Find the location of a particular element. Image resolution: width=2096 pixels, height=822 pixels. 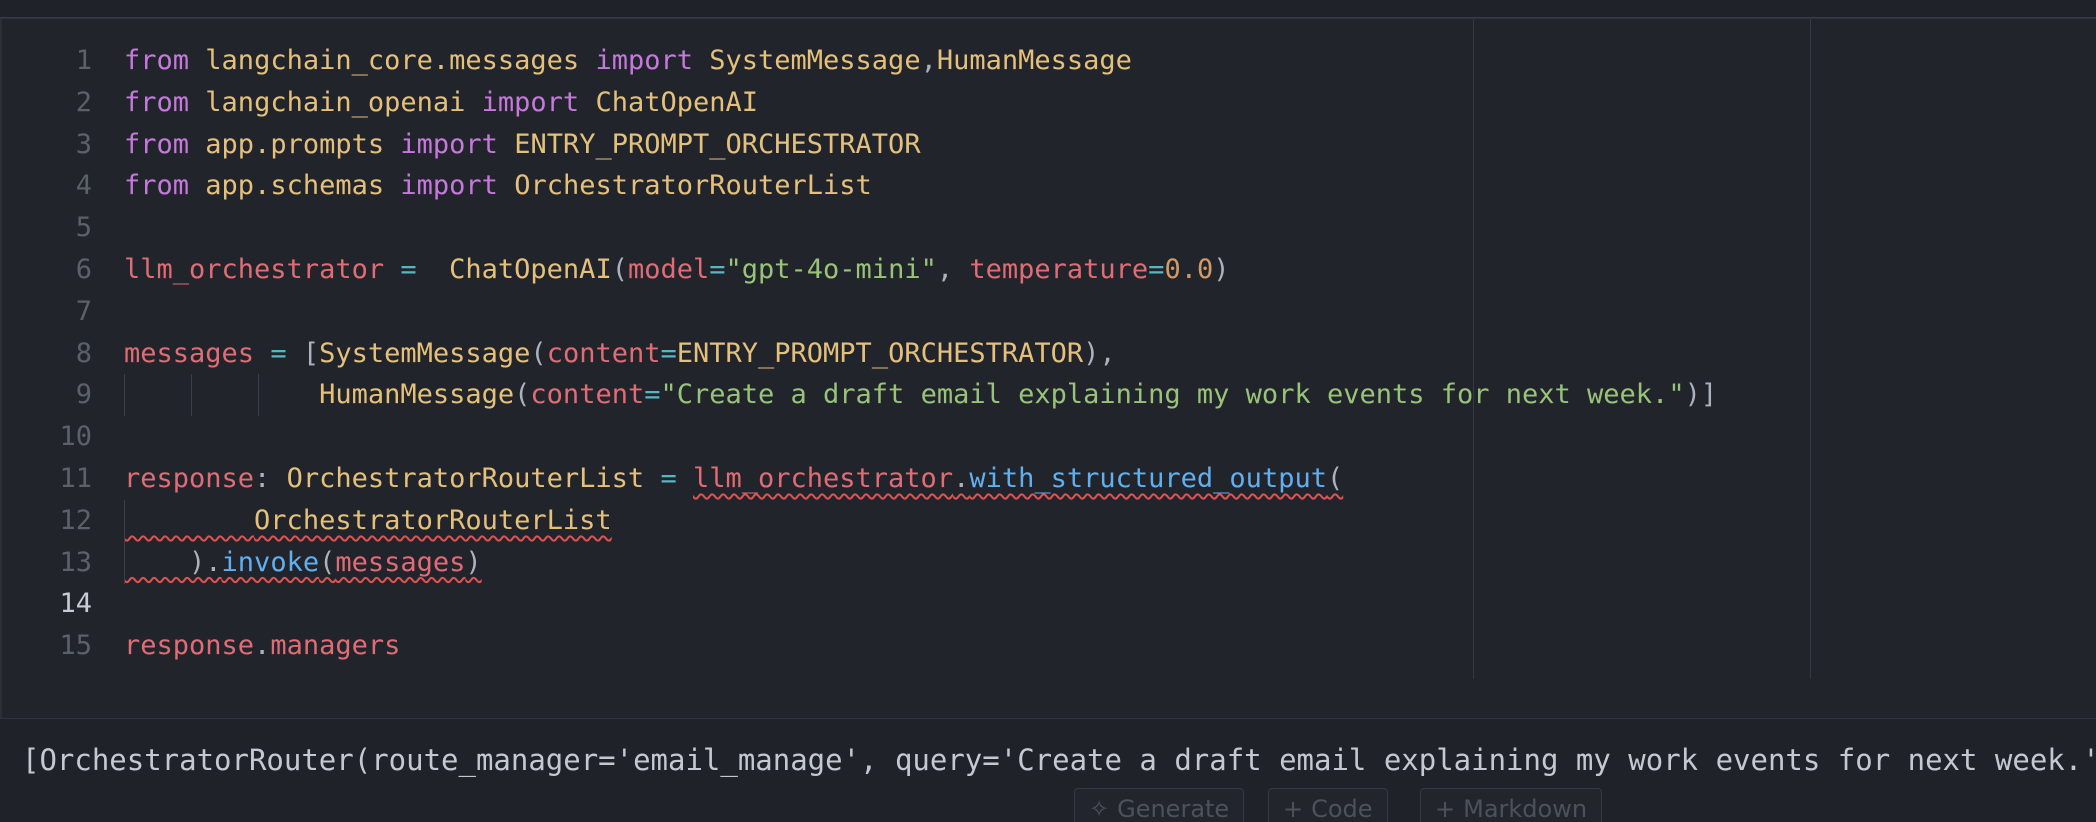

line-number: 3 is located at coordinates (83, 144).